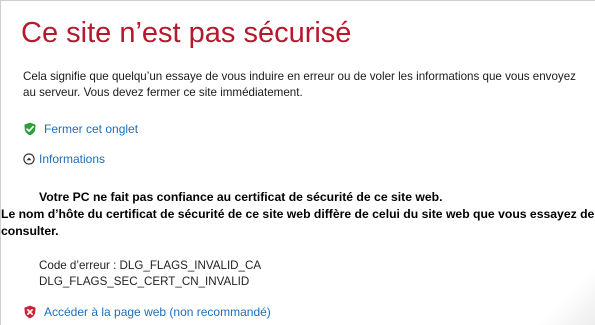 The image size is (595, 325). Describe the element at coordinates (186, 33) in the screenshot. I see `page-title: Ce site n’est pas sécurisé` at that location.